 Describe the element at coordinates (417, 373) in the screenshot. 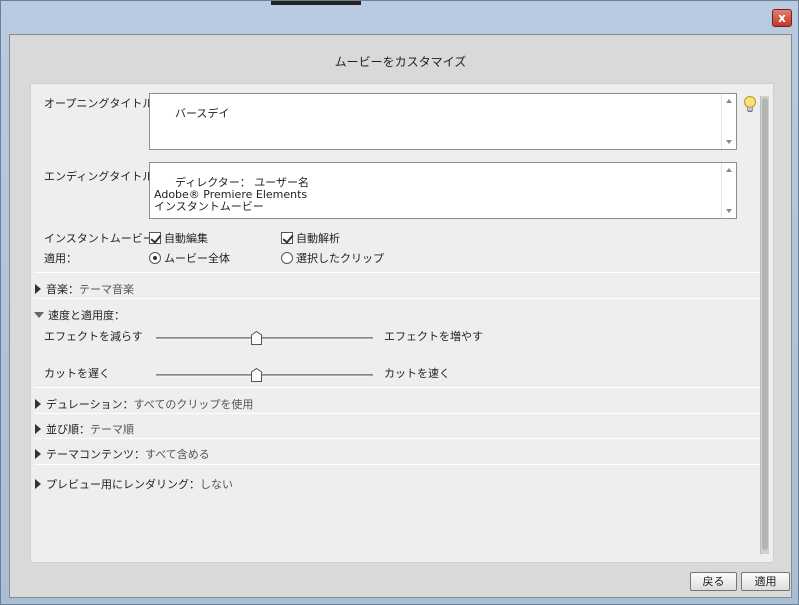

I see `cuts-max-label: カットを速く` at that location.